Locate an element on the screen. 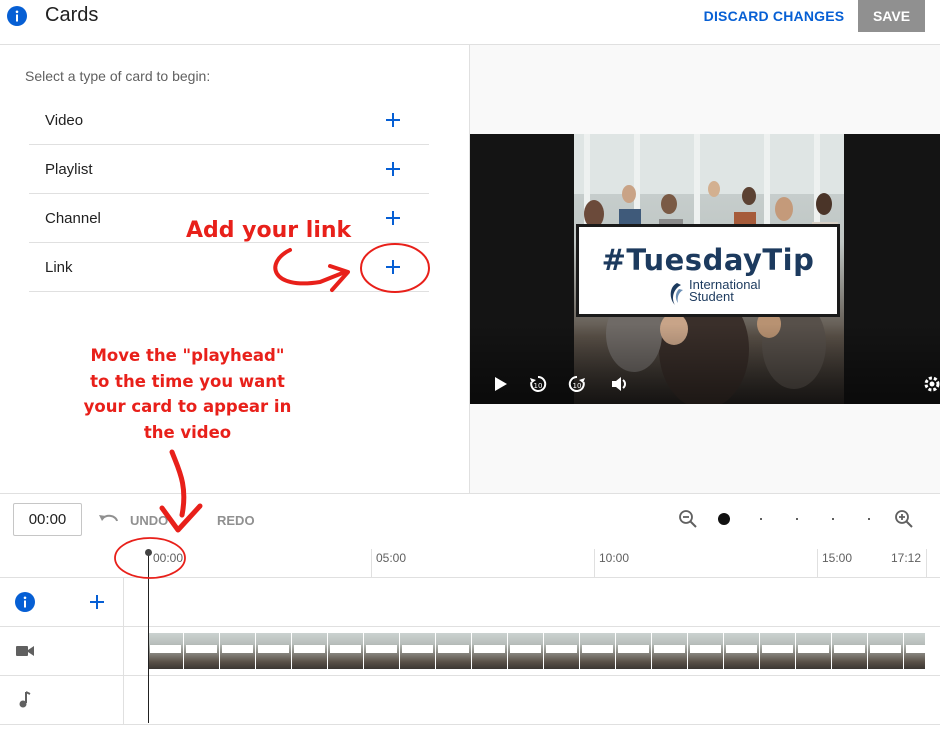  card-type-prompt: Select a type of card to begin: is located at coordinates (118, 76).